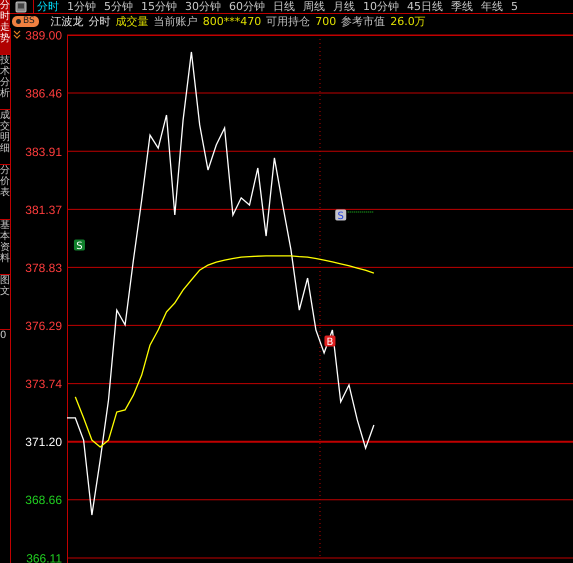  Describe the element at coordinates (5, 82) in the screenshot. I see `sidebar-tab: 技术分析` at that location.